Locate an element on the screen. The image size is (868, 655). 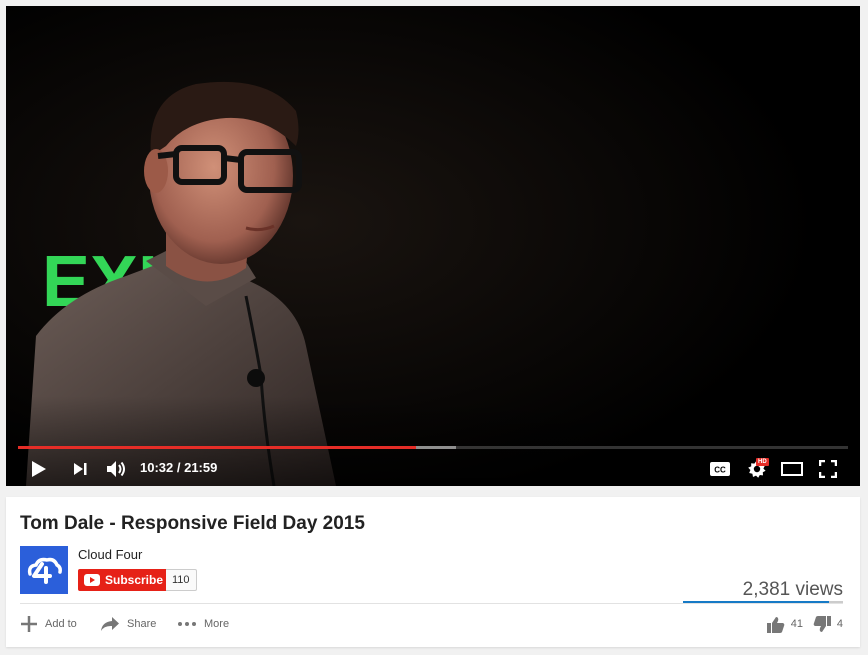
captions-label: CC is located at coordinates (720, 470).